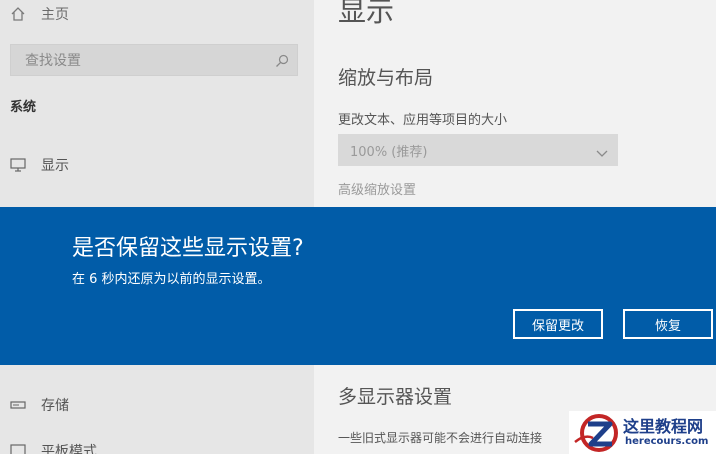 This screenshot has width=716, height=454. I want to click on sidebar-item-storage: 存储, so click(39, 405).